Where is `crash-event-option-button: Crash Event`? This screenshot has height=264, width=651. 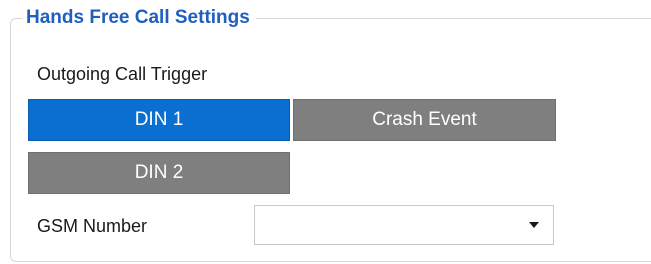 crash-event-option-button: Crash Event is located at coordinates (424, 120).